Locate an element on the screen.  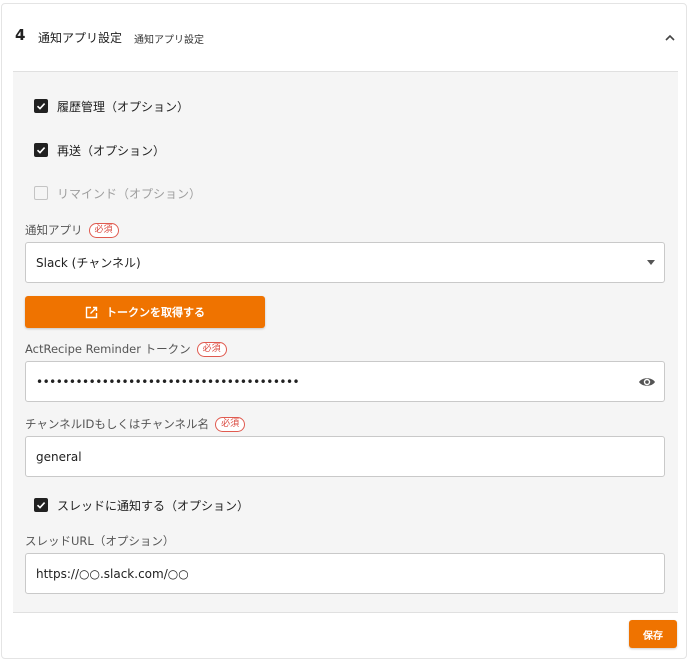
token-input: •••••••••••••••••••••••••••••••••••••••• is located at coordinates (345, 381).